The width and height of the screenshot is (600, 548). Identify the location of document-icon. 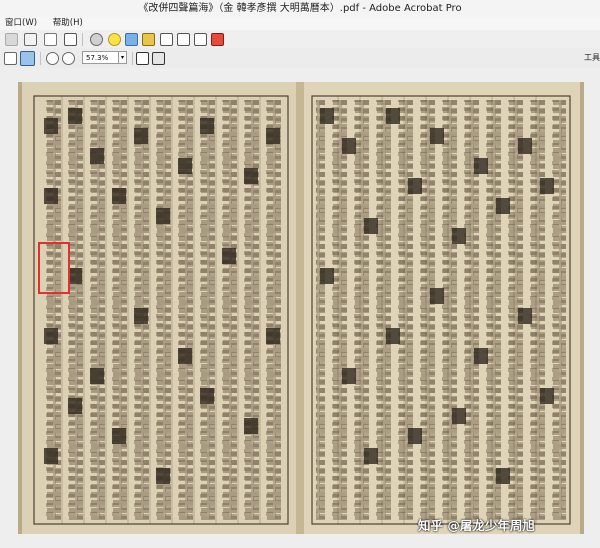
(166, 39).